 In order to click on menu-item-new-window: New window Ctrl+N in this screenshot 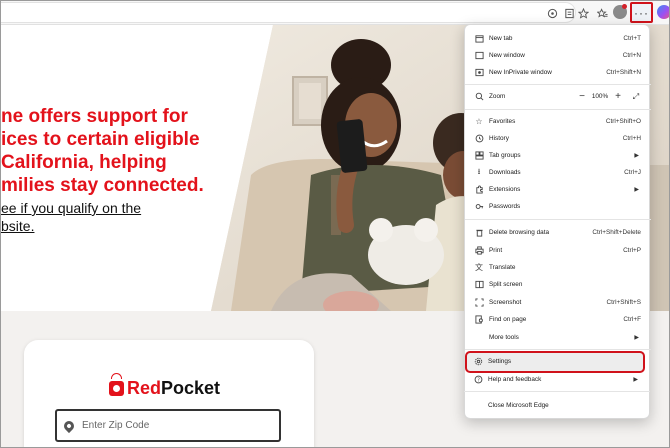, I will do `click(558, 55)`.